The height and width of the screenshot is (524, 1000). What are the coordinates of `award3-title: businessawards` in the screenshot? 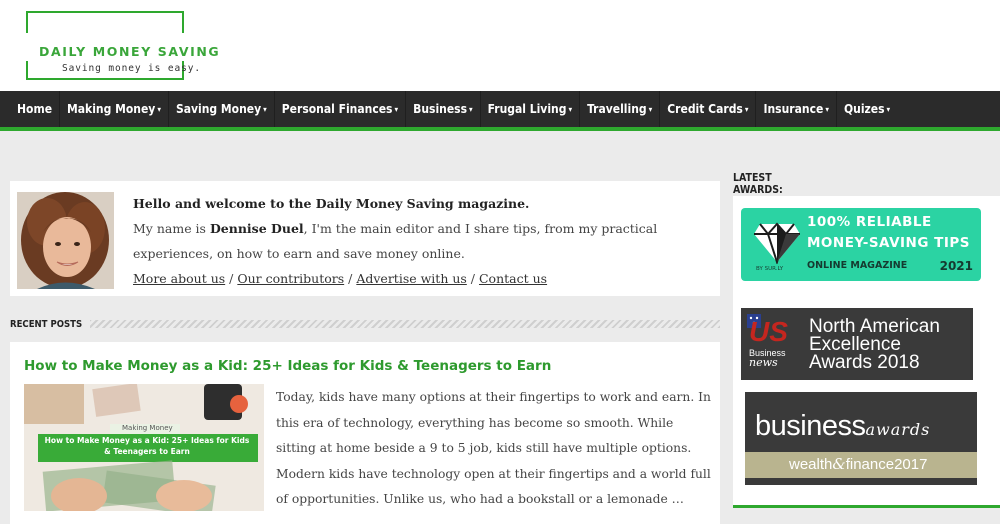 It's located at (842, 426).